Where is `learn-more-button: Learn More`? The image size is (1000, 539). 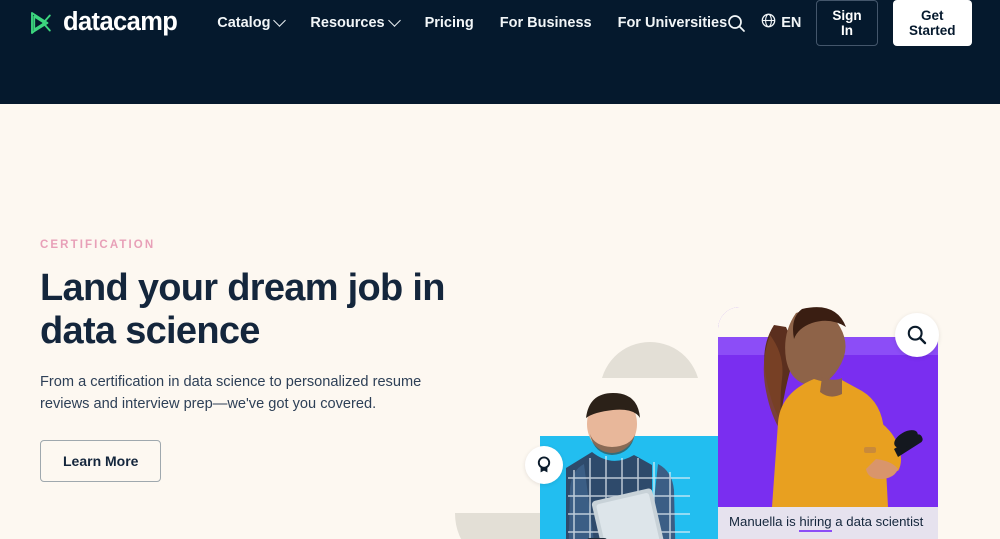 learn-more-button: Learn More is located at coordinates (101, 461).